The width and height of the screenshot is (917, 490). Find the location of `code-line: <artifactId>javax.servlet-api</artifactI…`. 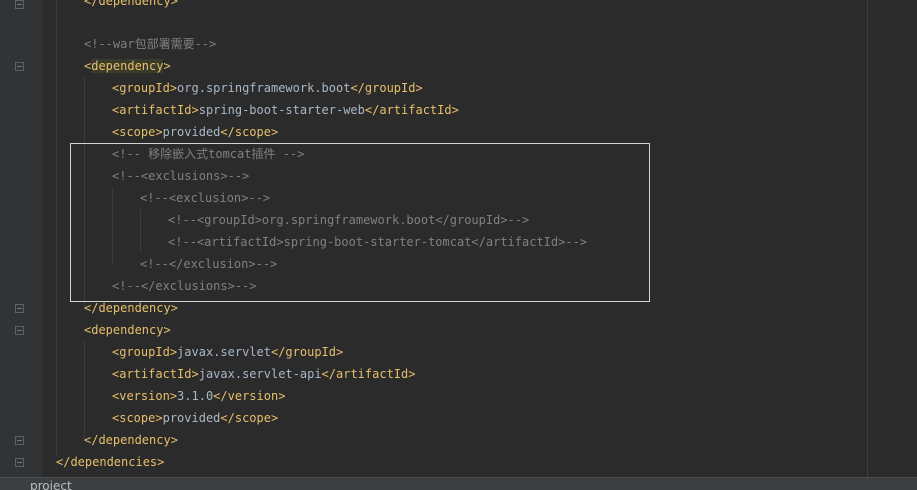

code-line: <artifactId>javax.servlet-api</artifactI… is located at coordinates (228, 374).